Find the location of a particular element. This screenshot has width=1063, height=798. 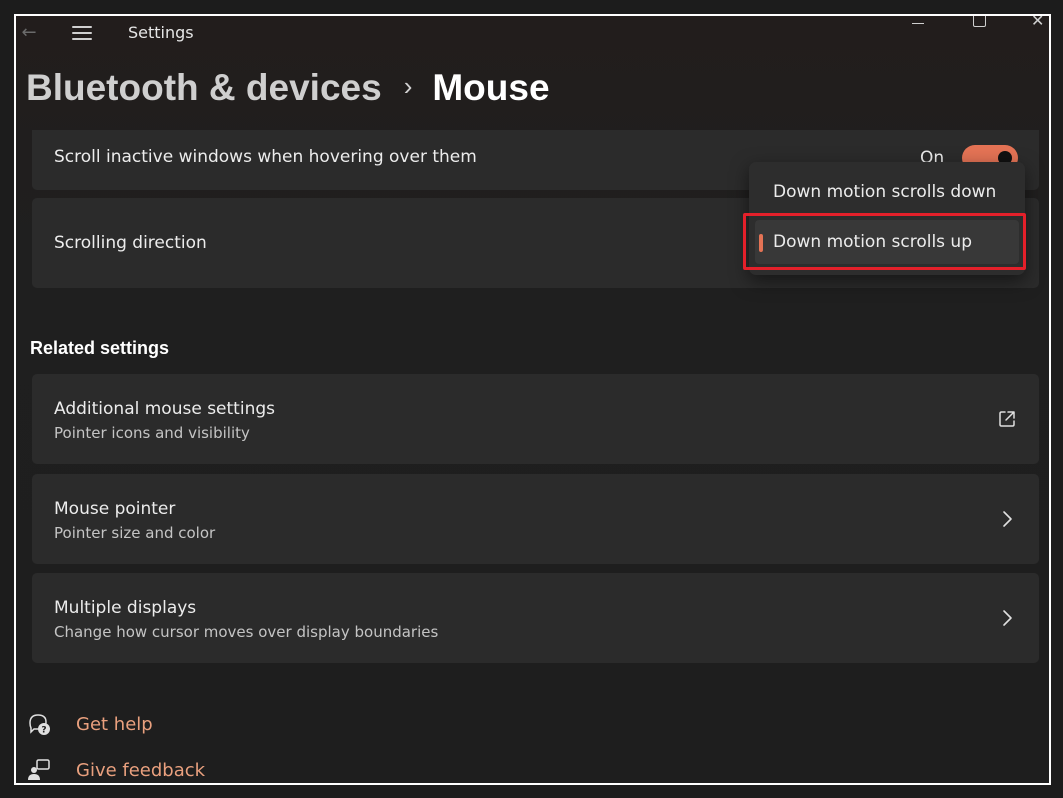

minimize-button is located at coordinates (924, 26).